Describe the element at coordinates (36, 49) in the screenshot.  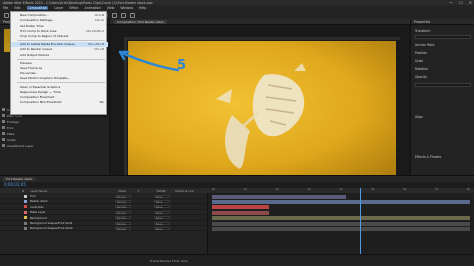
I see `menu-item-label: Add to Render Queue` at that location.